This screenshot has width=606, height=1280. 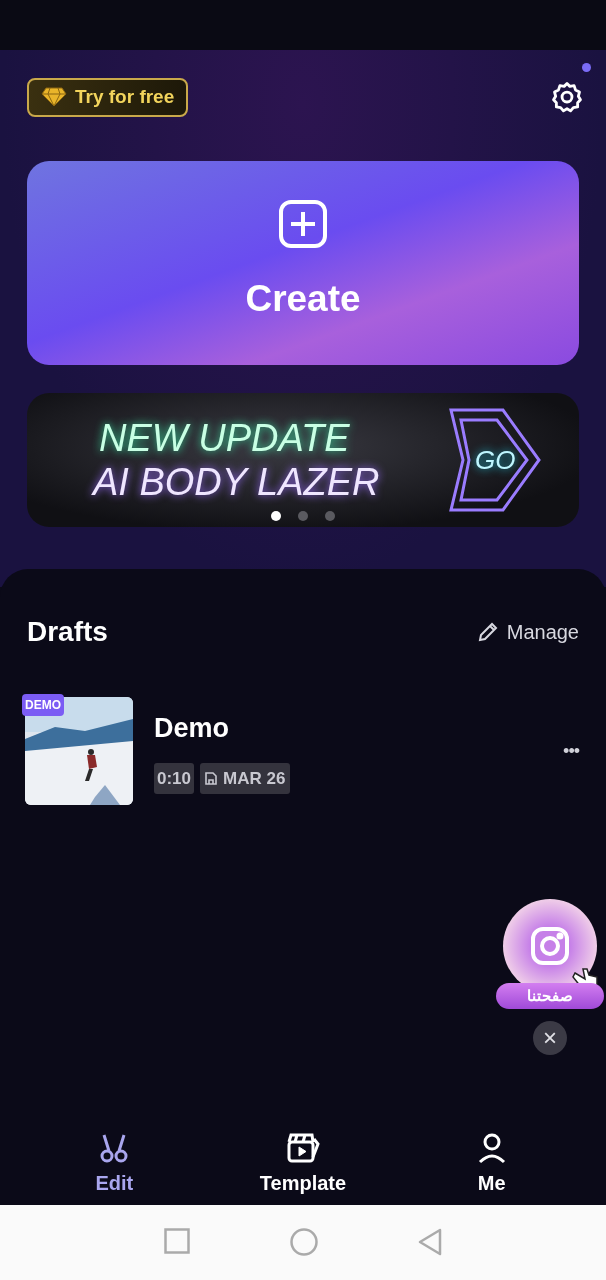 I want to click on clapperboard-icon, so click(x=303, y=1148).